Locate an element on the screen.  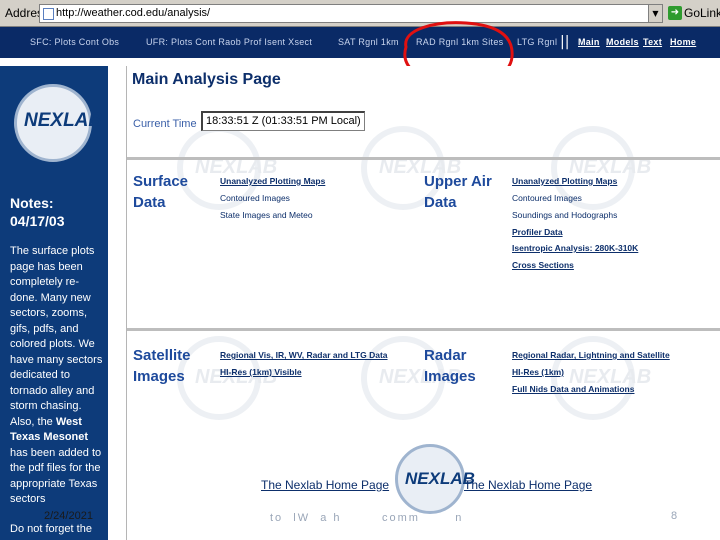
nav-text-link: Text is located at coordinates (652, 42).